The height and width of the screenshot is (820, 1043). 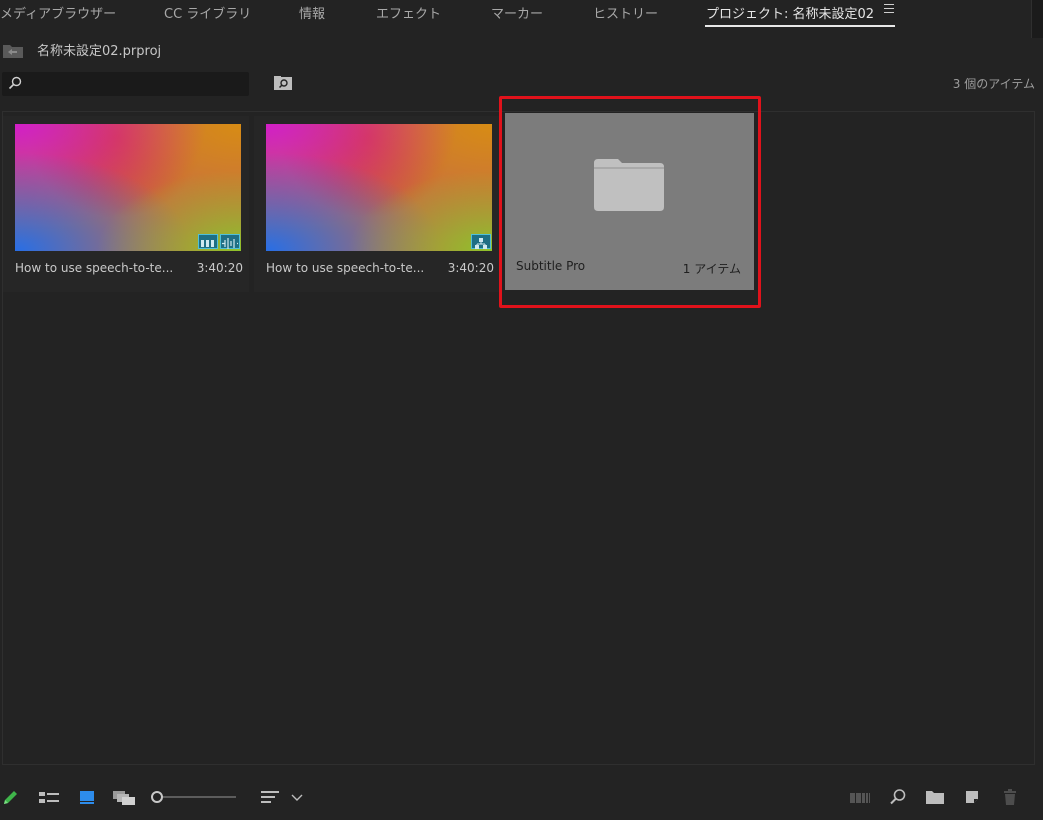 What do you see at coordinates (898, 797) in the screenshot?
I see `find-icon` at bounding box center [898, 797].